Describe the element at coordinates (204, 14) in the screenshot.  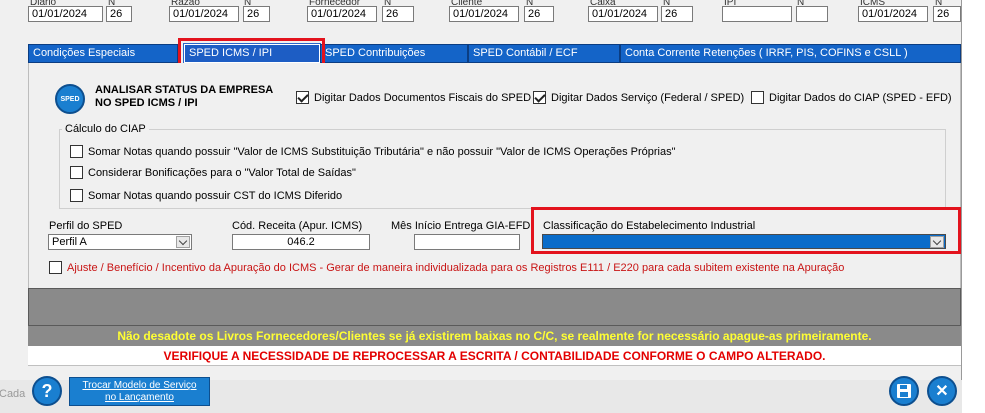
I see `razao-date-field: 01/01/2024` at that location.